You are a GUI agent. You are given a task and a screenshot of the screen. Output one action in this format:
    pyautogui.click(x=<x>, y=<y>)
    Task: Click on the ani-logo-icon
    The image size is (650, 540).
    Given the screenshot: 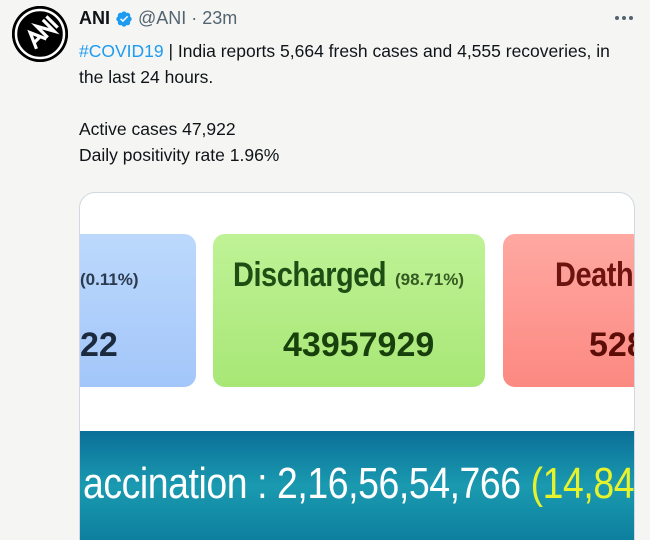 What is the action you would take?
    pyautogui.click(x=40, y=34)
    